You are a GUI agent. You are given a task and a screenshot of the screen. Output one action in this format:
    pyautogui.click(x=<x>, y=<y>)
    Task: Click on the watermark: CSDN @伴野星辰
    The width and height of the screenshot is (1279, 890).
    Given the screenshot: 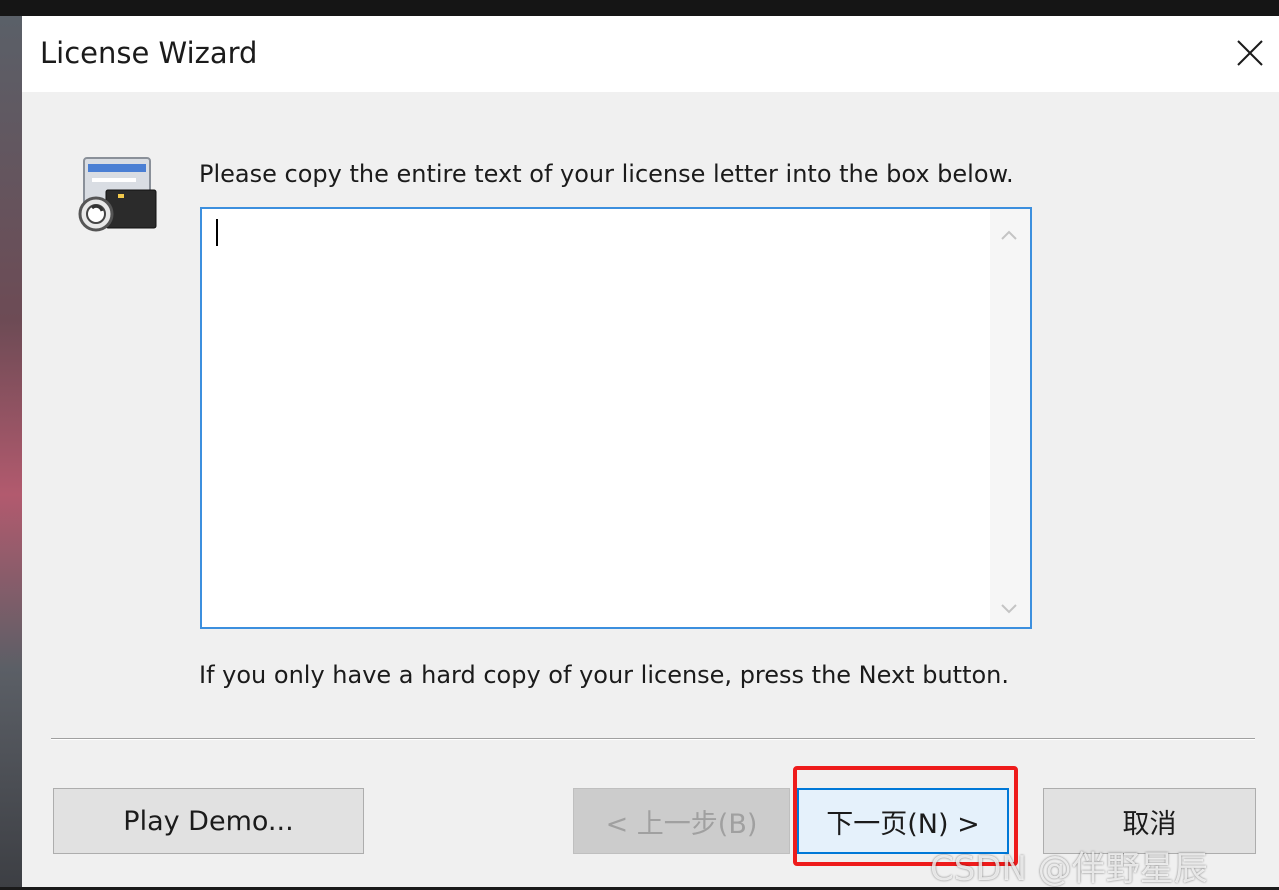 What is the action you would take?
    pyautogui.click(x=1069, y=869)
    